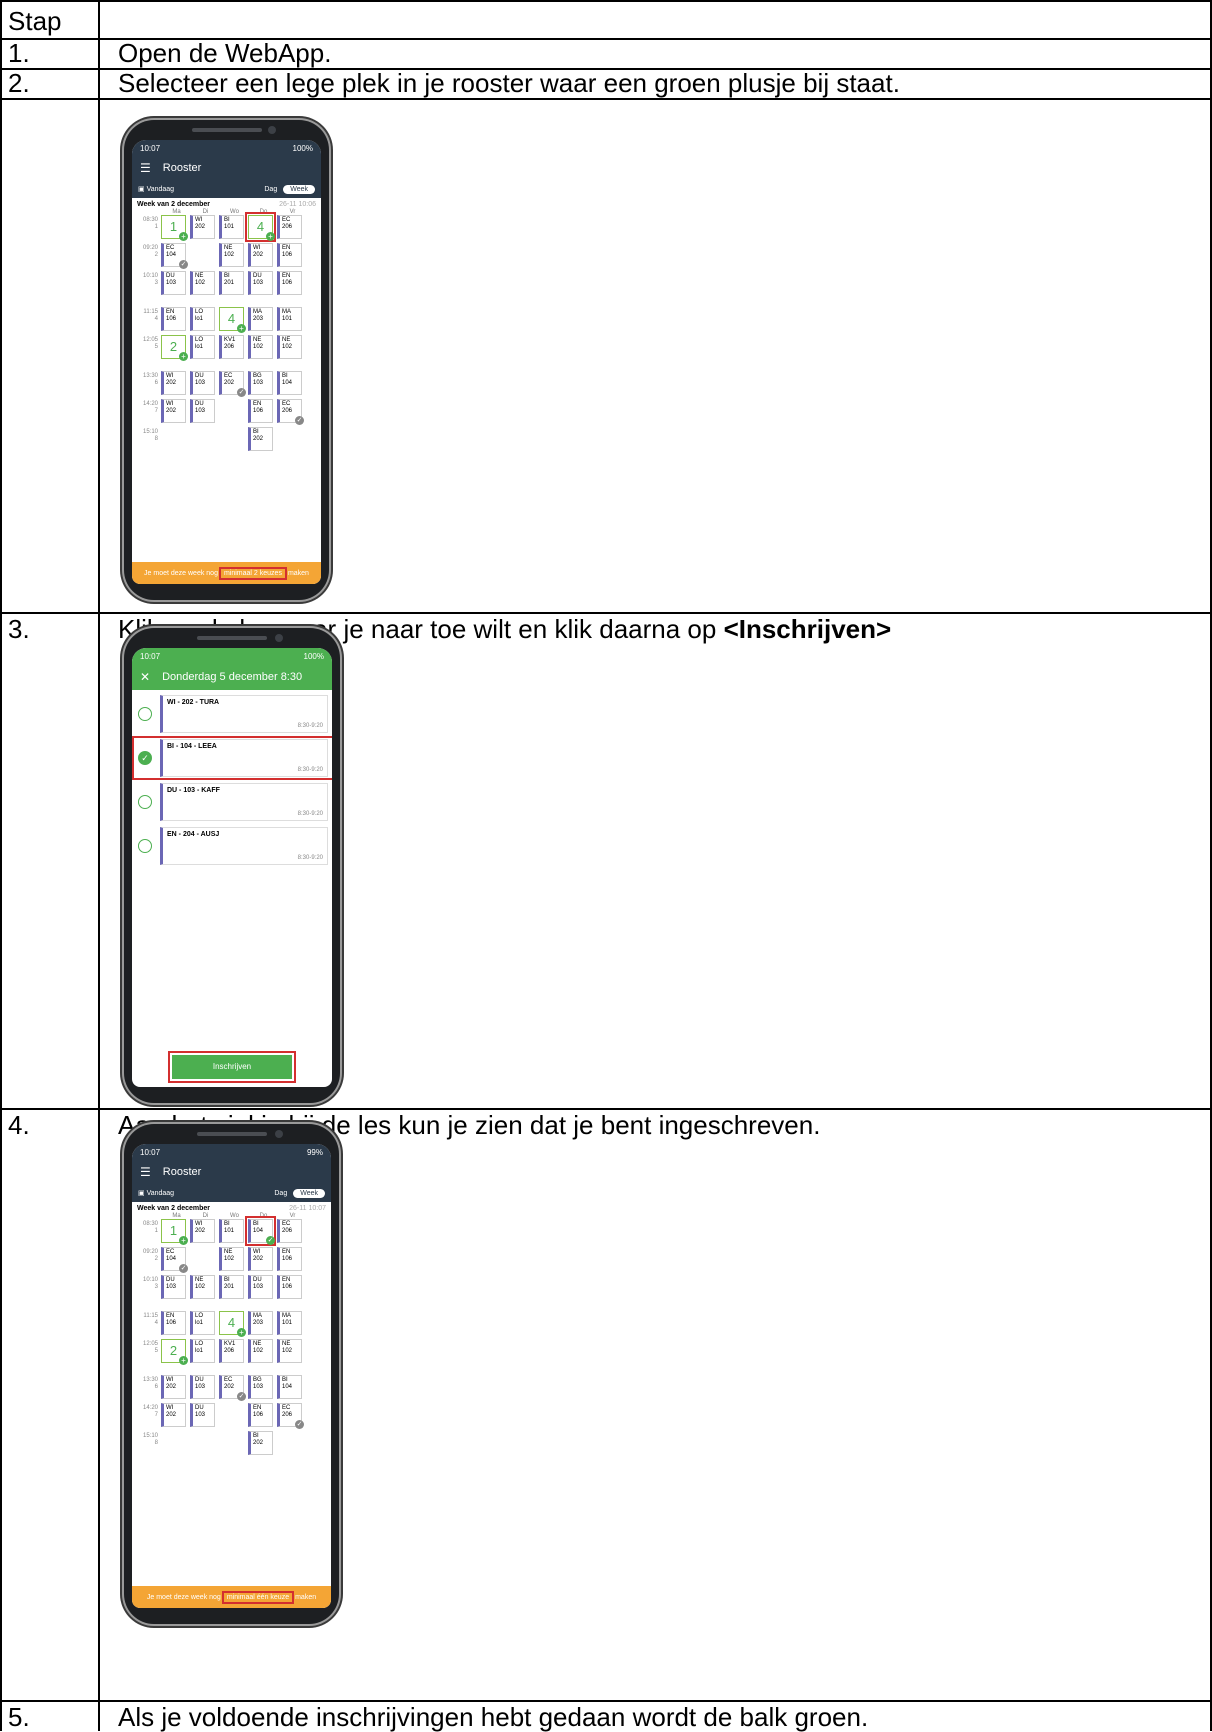 This screenshot has height=1732, width=1212. What do you see at coordinates (232, 758) in the screenshot?
I see `lesson-option-selected: ✓ BI - 104 - LEEA 8:30-9:20` at bounding box center [232, 758].